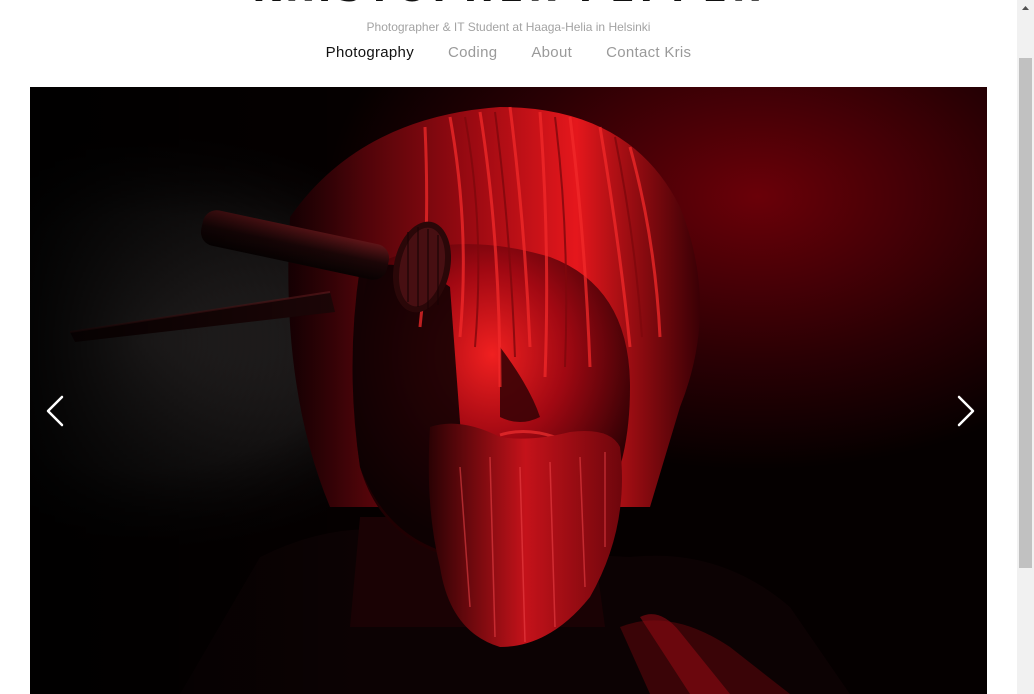  I want to click on main-nav: Photography Coding About Contact Kris, so click(508, 53).